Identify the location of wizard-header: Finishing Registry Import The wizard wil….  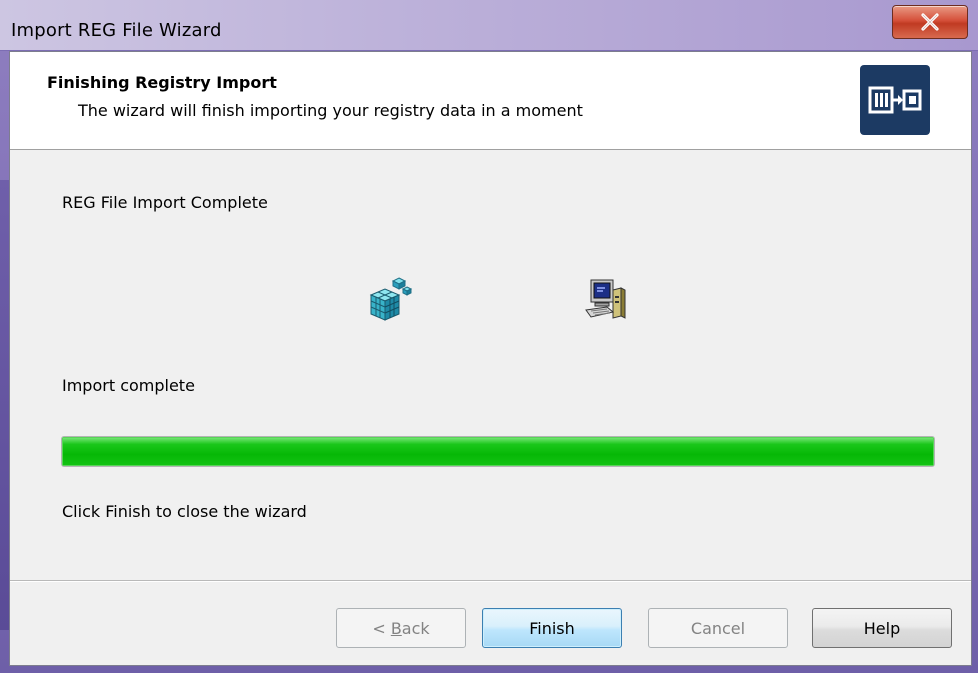
(490, 101).